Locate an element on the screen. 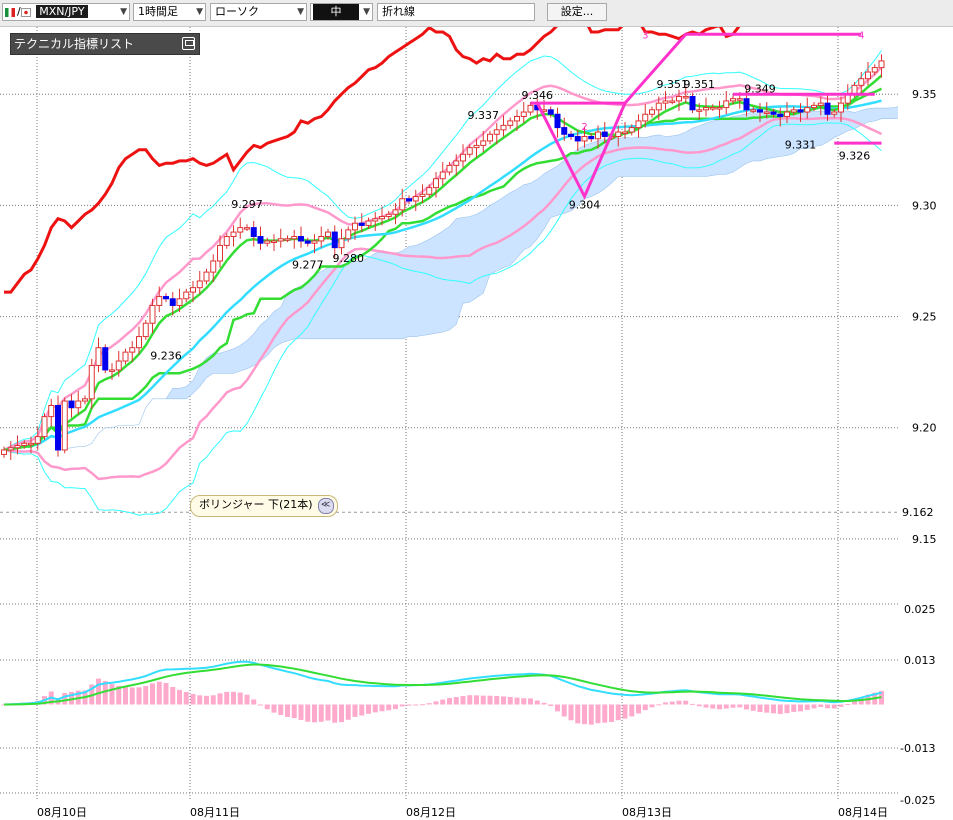 Image resolution: width=953 pixels, height=820 pixels. wave-label: 3 is located at coordinates (645, 36).